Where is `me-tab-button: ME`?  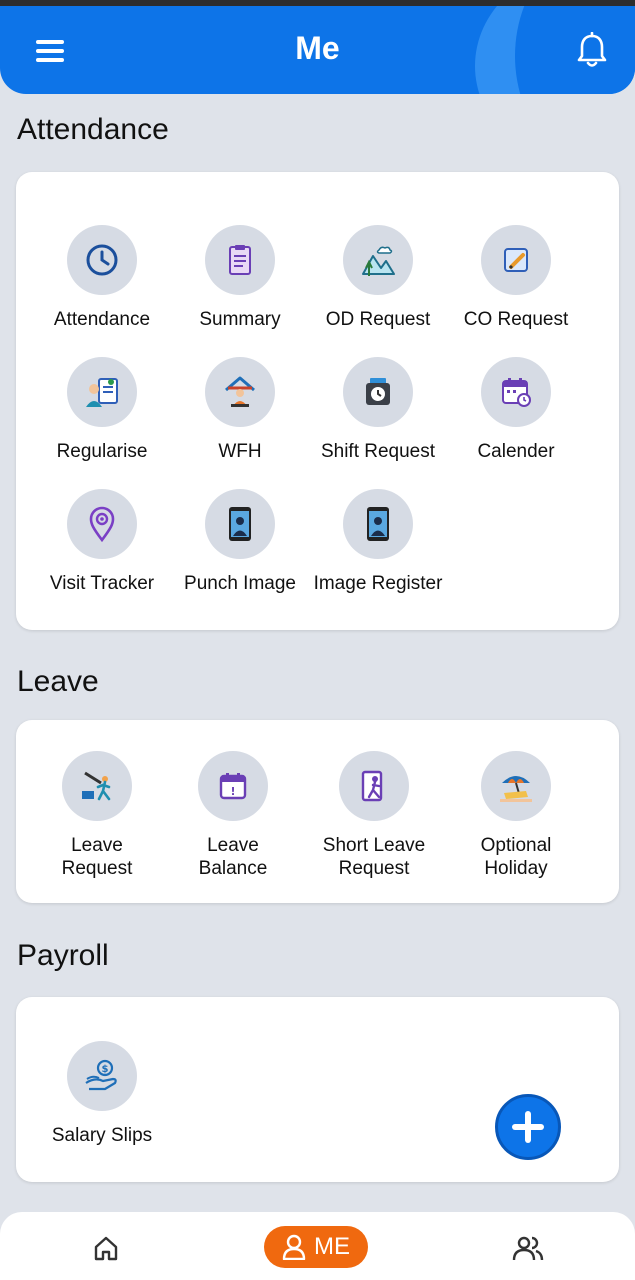 me-tab-button: ME is located at coordinates (316, 1247).